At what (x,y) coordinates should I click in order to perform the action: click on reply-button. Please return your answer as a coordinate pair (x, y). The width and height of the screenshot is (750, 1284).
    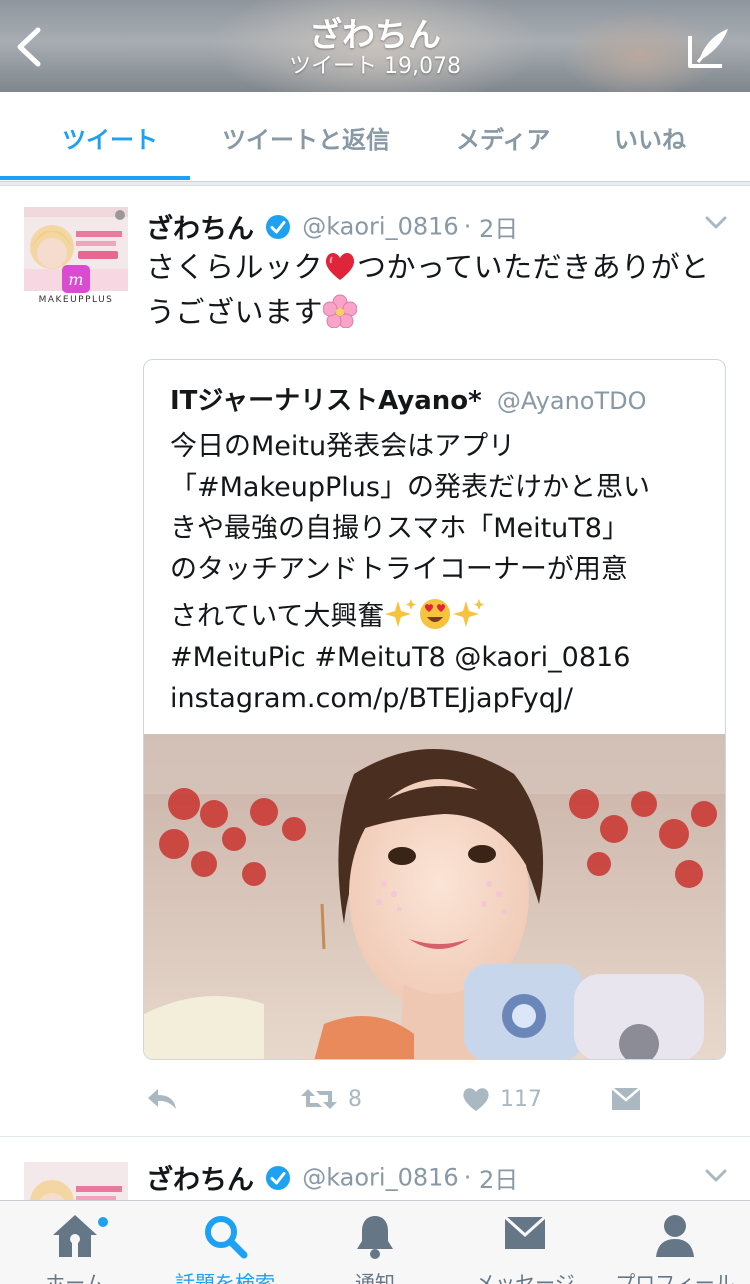
    Looking at the image, I should click on (162, 1099).